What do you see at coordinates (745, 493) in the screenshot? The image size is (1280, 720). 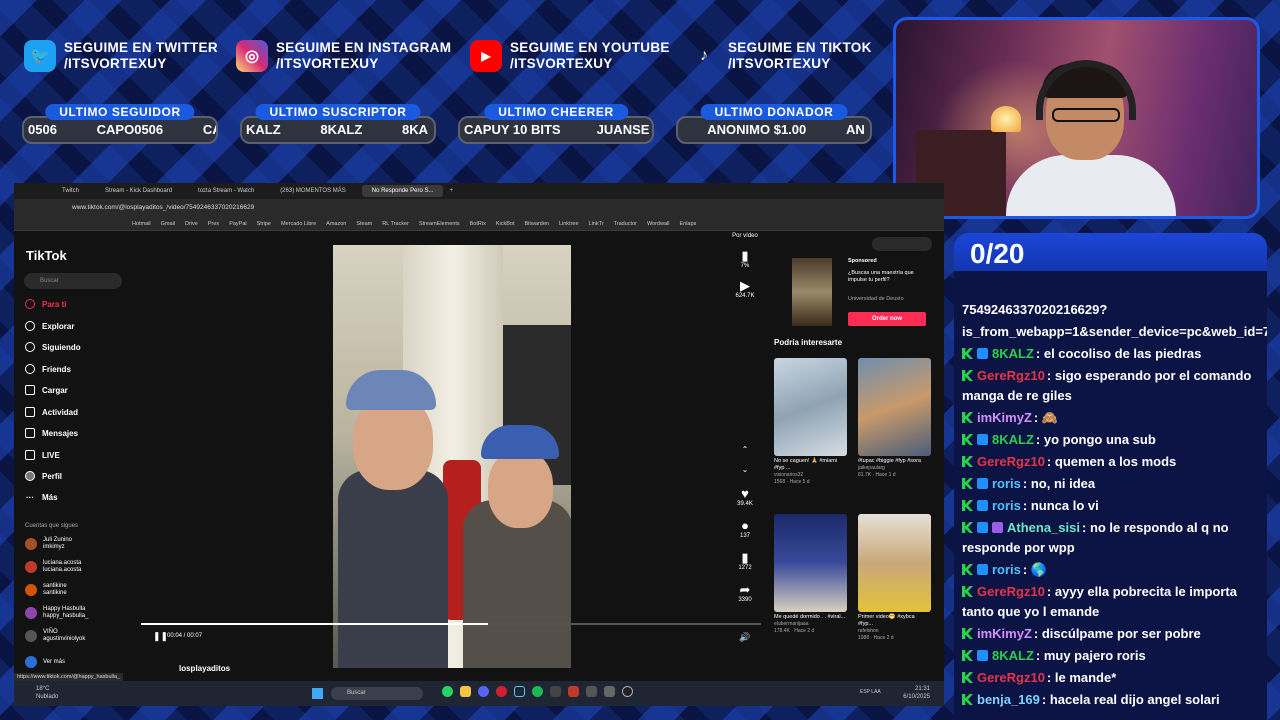 I see `heart-icon: ♥` at bounding box center [745, 493].